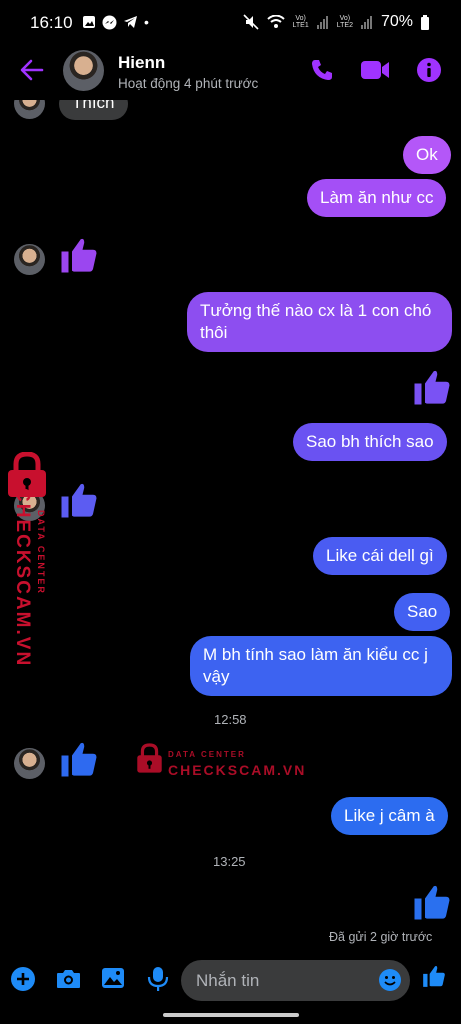 Image resolution: width=461 pixels, height=1024 pixels. Describe the element at coordinates (434, 976) in the screenshot. I see `send-like-icon` at that location.